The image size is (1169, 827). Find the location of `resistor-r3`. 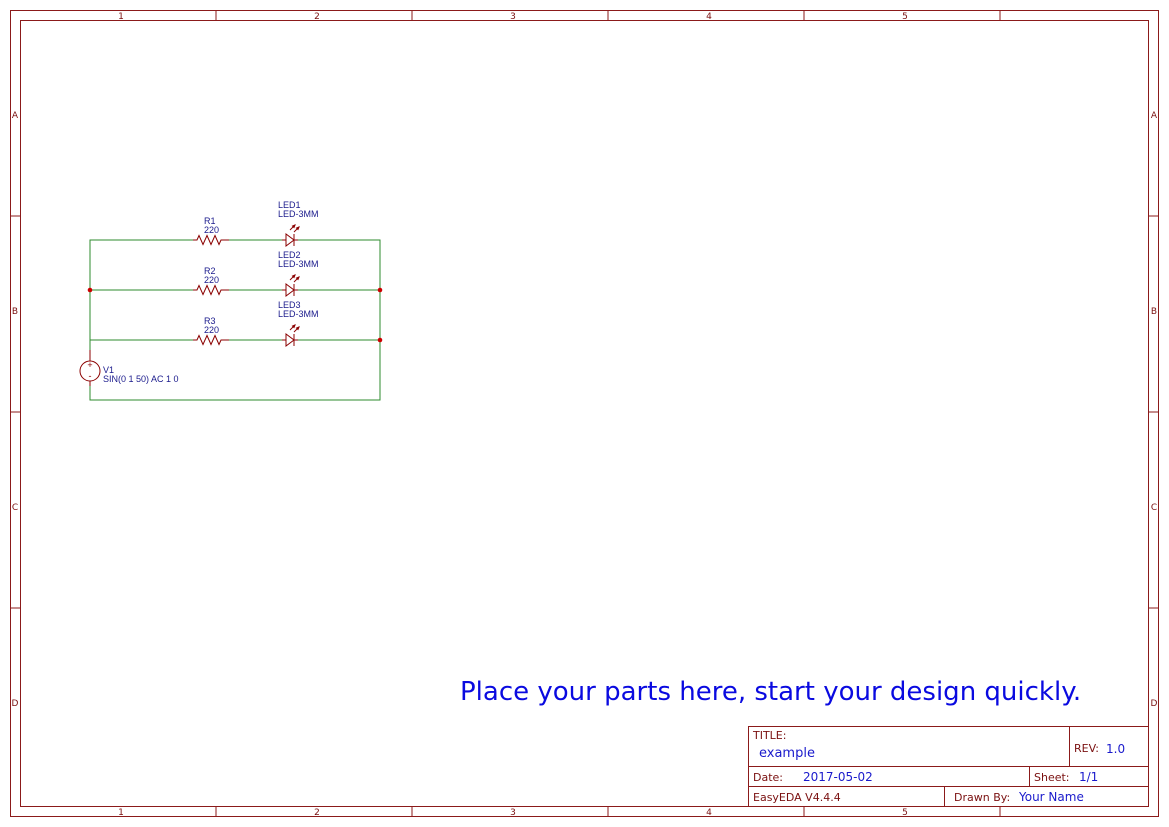

resistor-r3 is located at coordinates (211, 340).